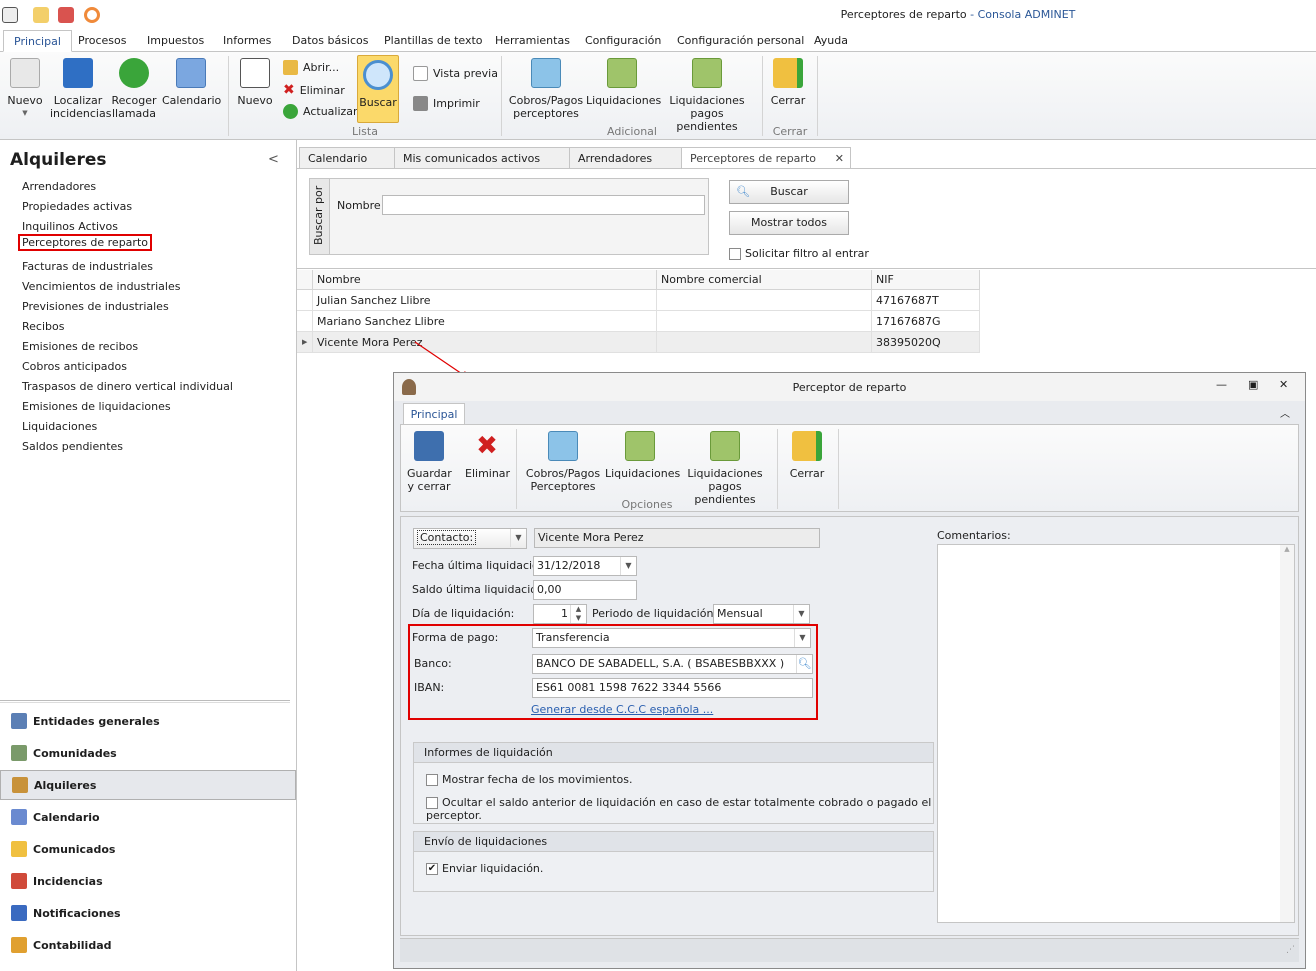 Image resolution: width=1316 pixels, height=971 pixels. I want to click on mostrar-fecha-checkbox: Mostrar fecha de los movimientos., so click(529, 779).